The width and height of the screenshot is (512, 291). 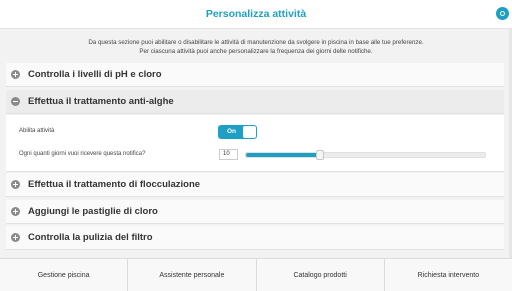 What do you see at coordinates (320, 155) in the screenshot?
I see `slider-thumb` at bounding box center [320, 155].